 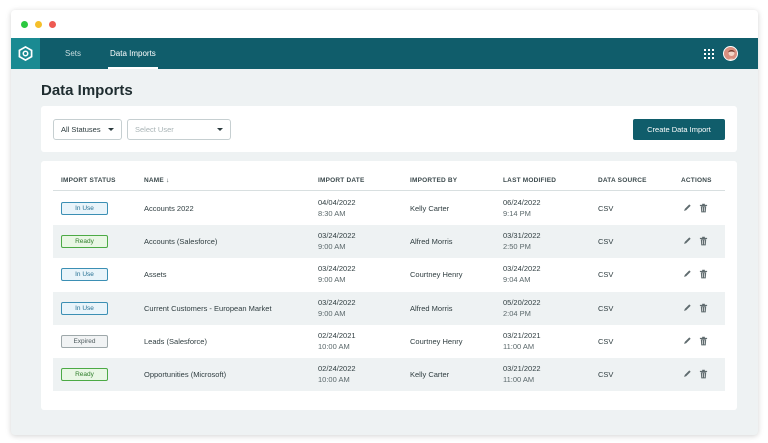 I want to click on modified-date: 03/21/2022, so click(x=522, y=368).